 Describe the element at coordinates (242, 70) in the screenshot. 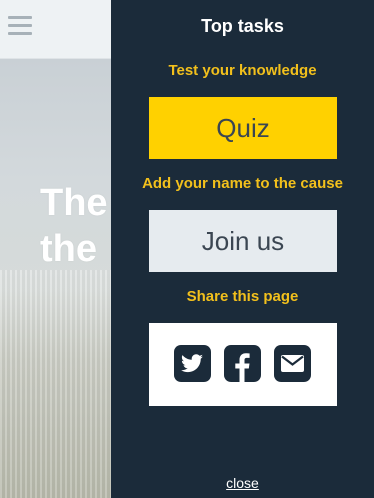

I see `quiz-prompt: Test your knowledge` at that location.